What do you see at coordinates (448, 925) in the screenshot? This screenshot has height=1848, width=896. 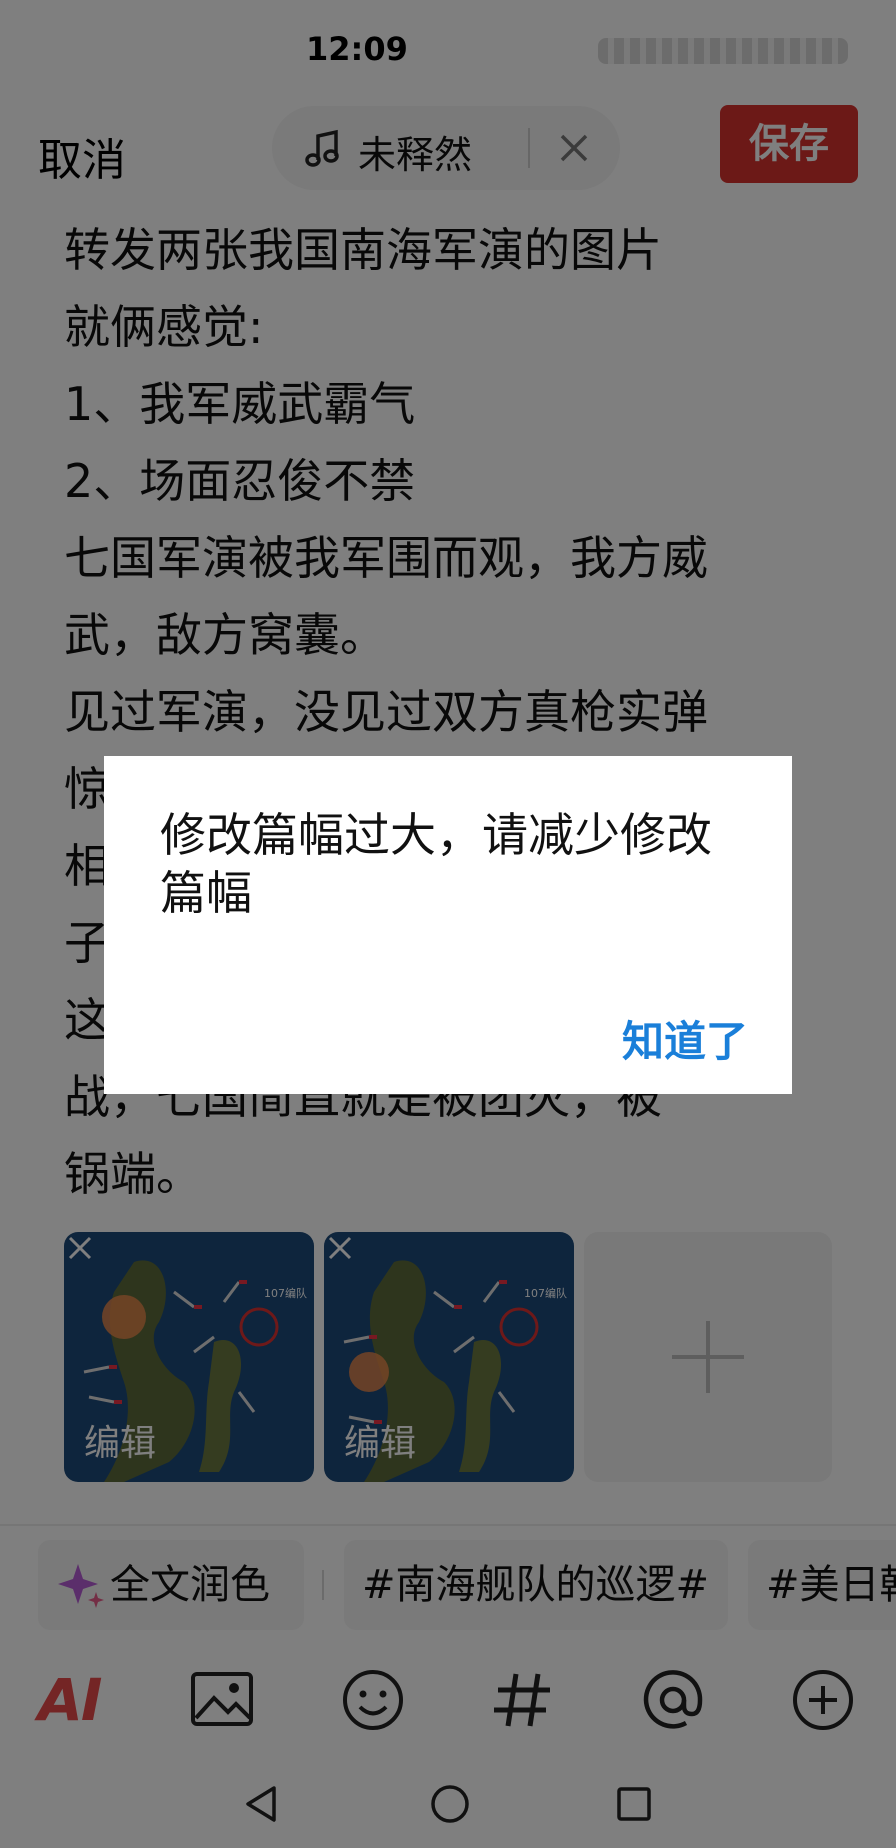 I see `alert-dialog: 修改篇幅过大，请减少修改篇幅 知道了` at bounding box center [448, 925].